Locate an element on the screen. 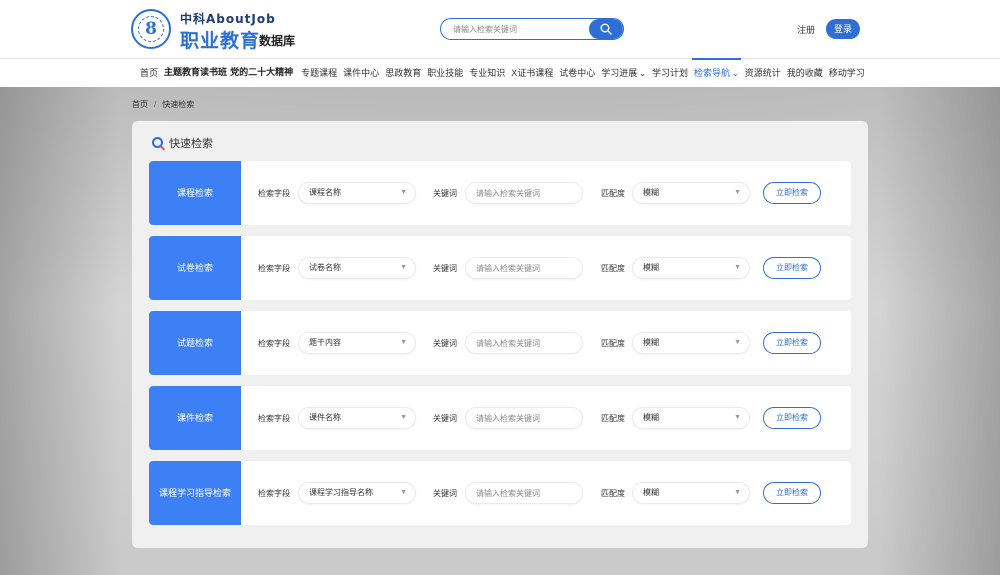  header: 8 中科AboutJob 职业教育 数据库 注册 登录 is located at coordinates (500, 29).